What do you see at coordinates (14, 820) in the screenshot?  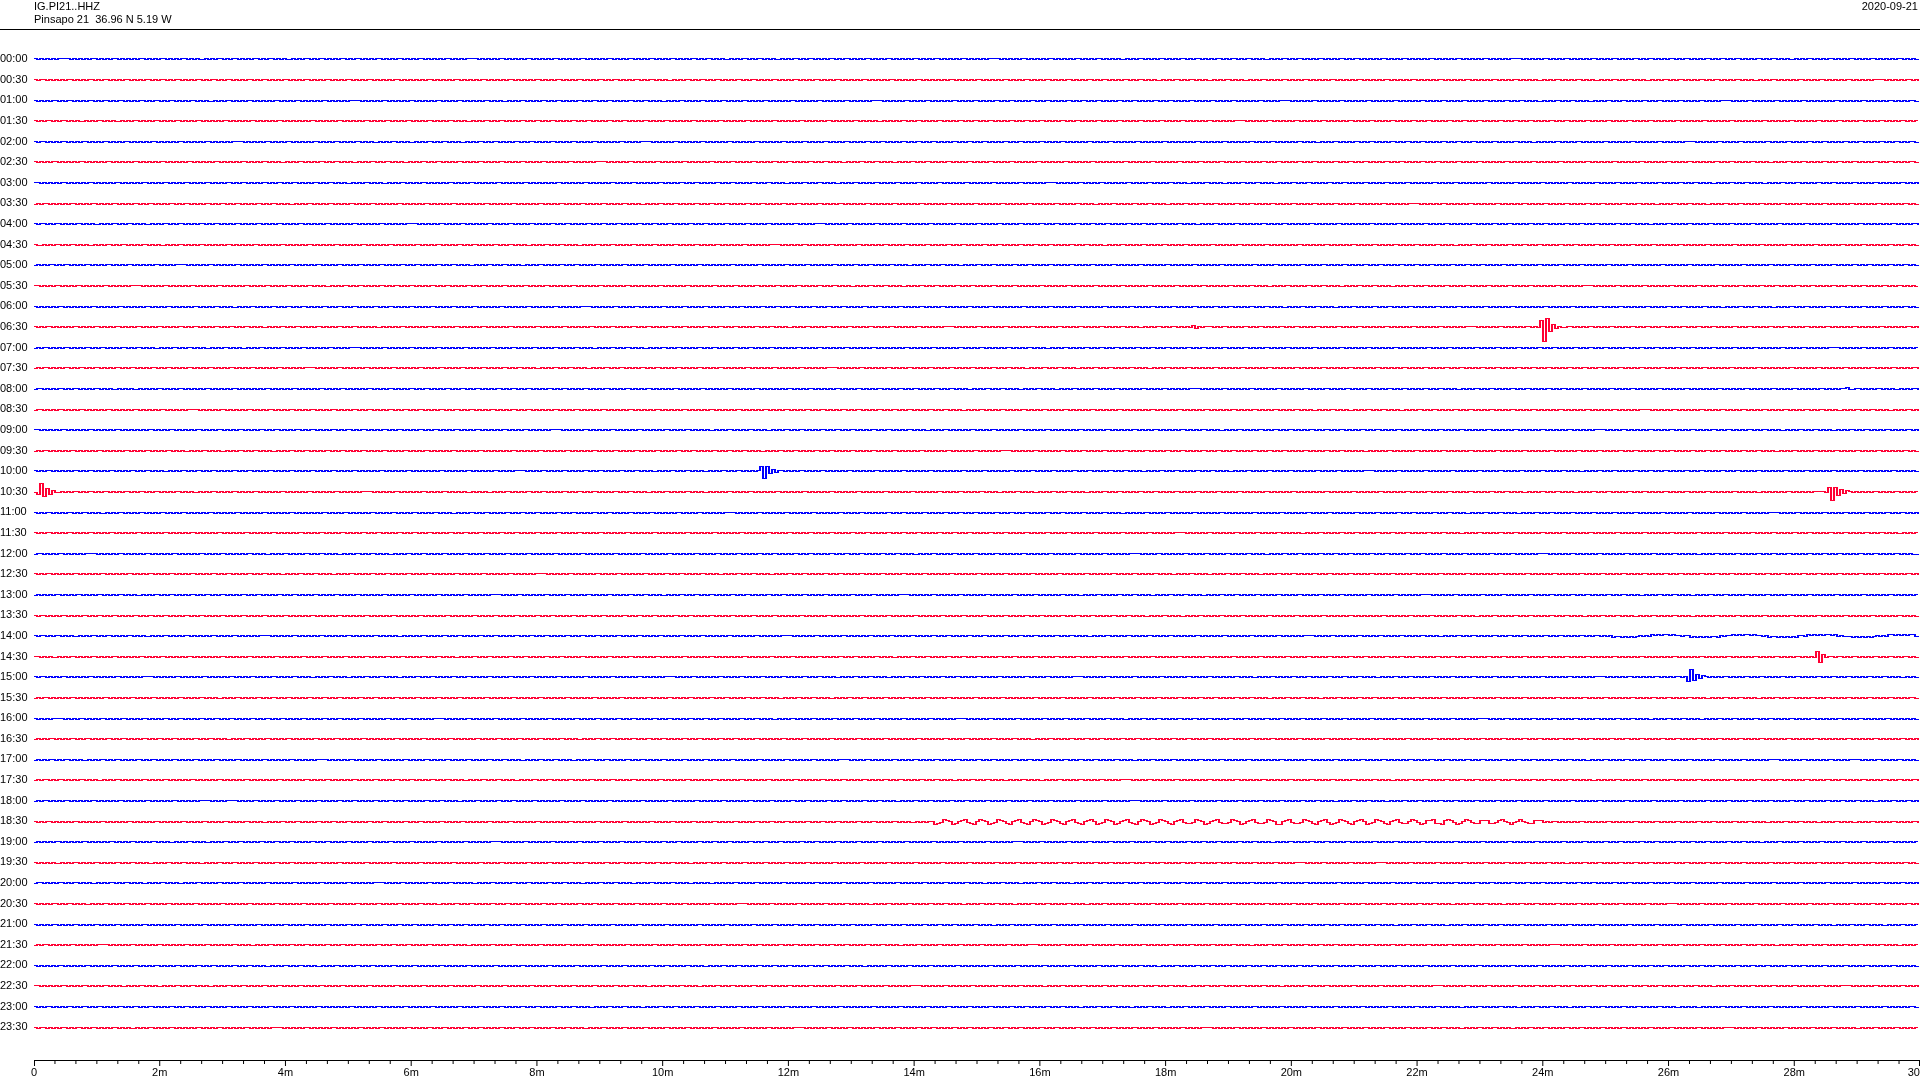 I see `hour-label: 18:30` at bounding box center [14, 820].